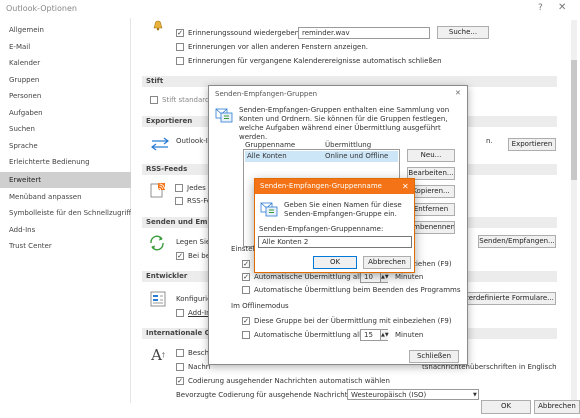  Describe the element at coordinates (266, 94) in the screenshot. I see `dialog-title: Senden-Empfangen-Gruppen` at that location.